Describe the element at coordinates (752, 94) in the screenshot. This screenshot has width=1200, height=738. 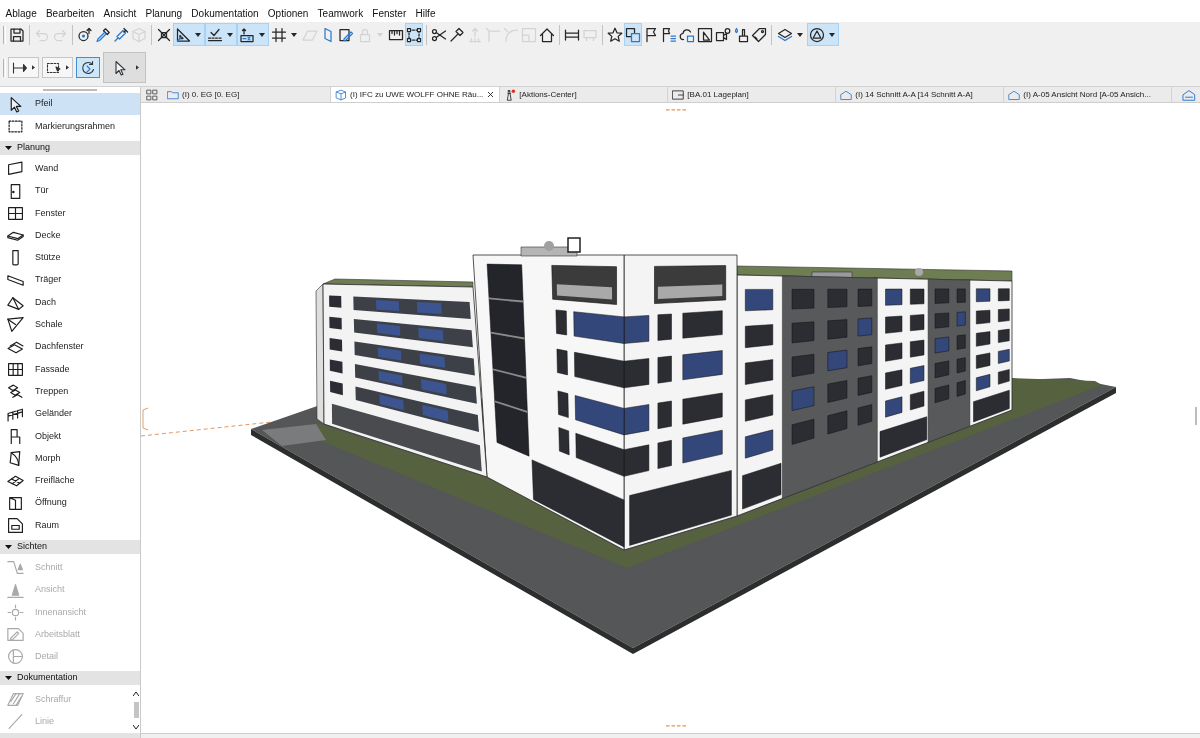
I see `document-tab: [BA.01 Lageplan]` at that location.